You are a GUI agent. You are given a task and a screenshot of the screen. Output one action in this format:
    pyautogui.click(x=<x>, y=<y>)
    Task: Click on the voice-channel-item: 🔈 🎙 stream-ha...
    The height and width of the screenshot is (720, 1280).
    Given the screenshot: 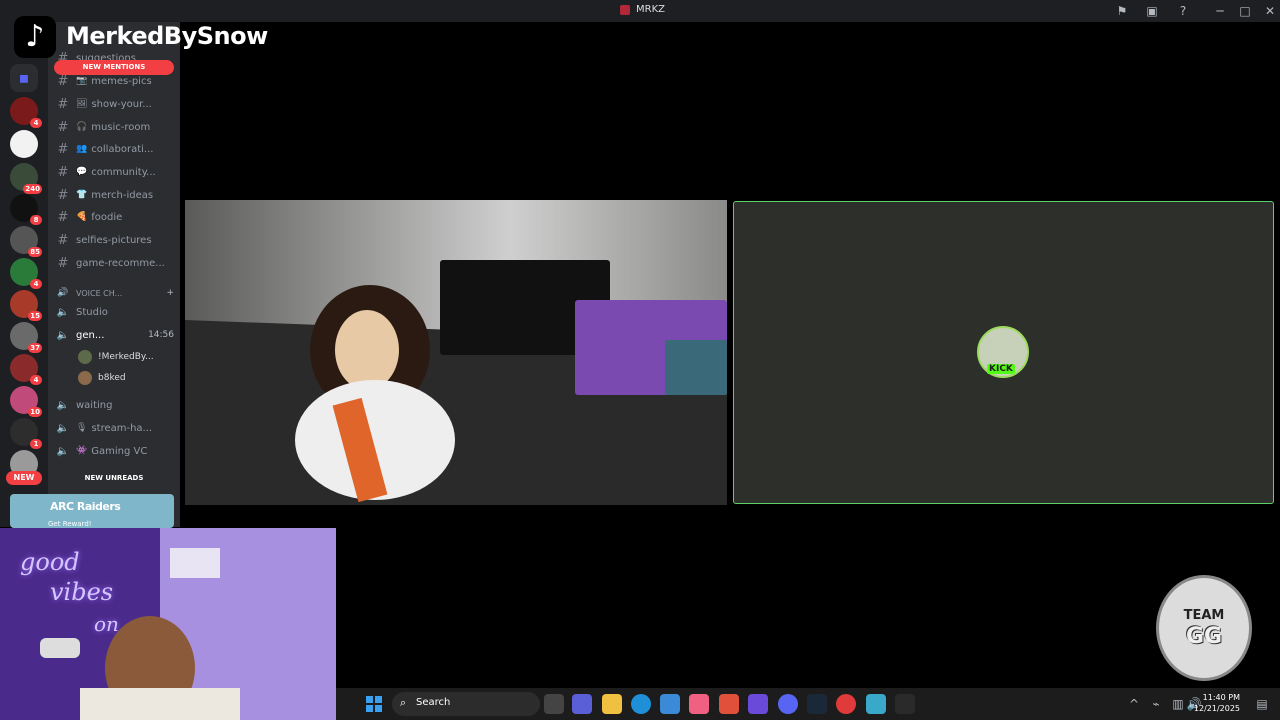 What is the action you would take?
    pyautogui.click(x=115, y=428)
    